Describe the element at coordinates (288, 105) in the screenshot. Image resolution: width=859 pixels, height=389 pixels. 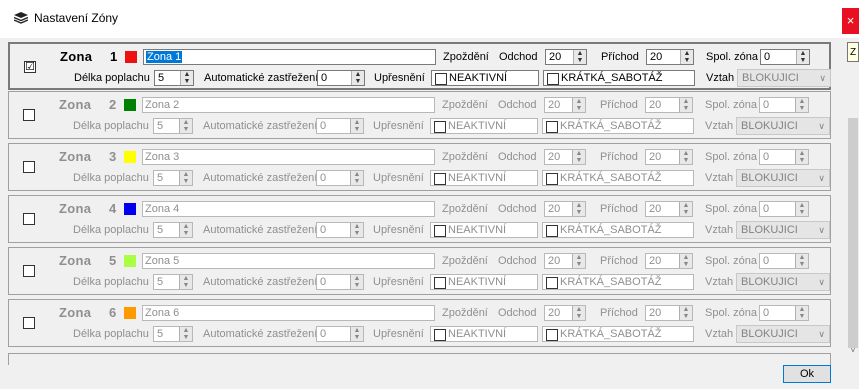
I see `zone-name-input: Zona 2` at that location.